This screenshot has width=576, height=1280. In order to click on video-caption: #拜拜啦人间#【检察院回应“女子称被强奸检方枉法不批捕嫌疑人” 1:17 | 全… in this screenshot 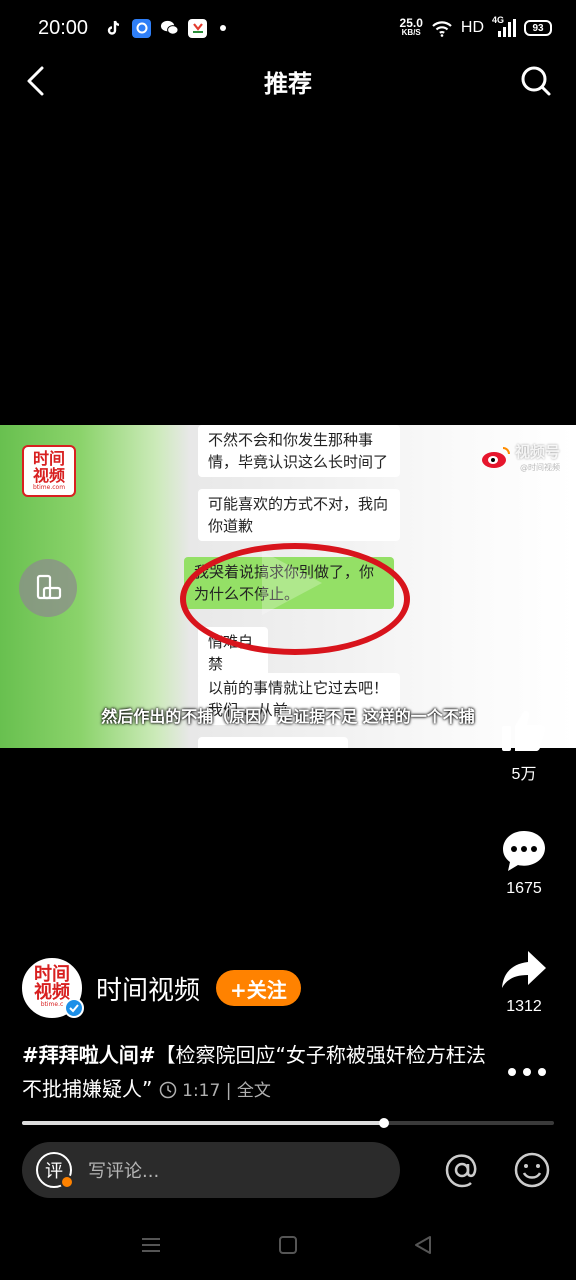, I will do `click(257, 1073)`.